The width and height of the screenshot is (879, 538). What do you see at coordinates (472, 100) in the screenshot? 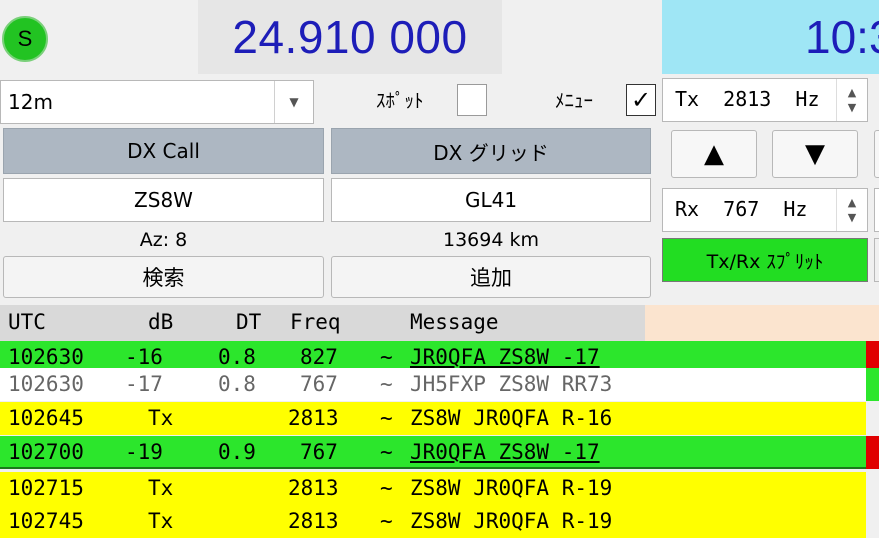
I see `spot-checkbox` at bounding box center [472, 100].